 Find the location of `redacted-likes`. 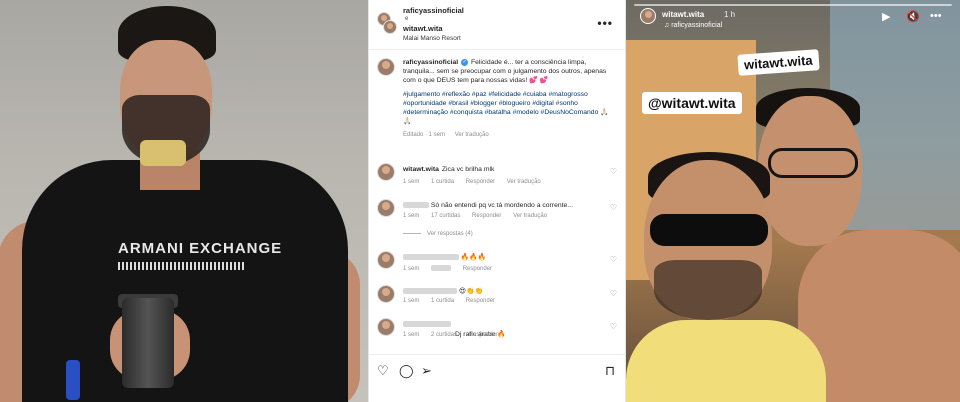

redacted-likes is located at coordinates (441, 268).